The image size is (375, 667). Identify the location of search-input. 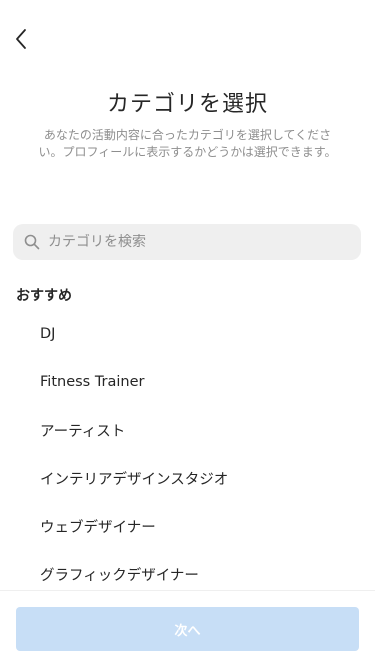
(193, 242).